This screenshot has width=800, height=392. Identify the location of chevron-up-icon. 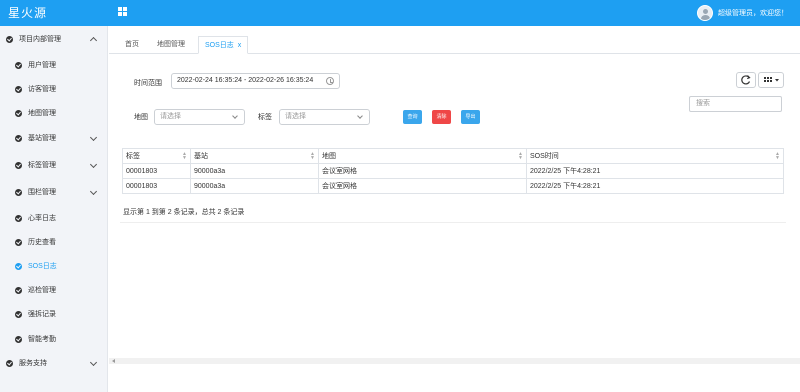
(93, 40).